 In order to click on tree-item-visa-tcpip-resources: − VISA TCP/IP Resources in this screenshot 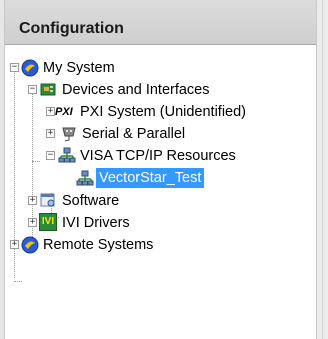, I will do `click(160, 156)`.